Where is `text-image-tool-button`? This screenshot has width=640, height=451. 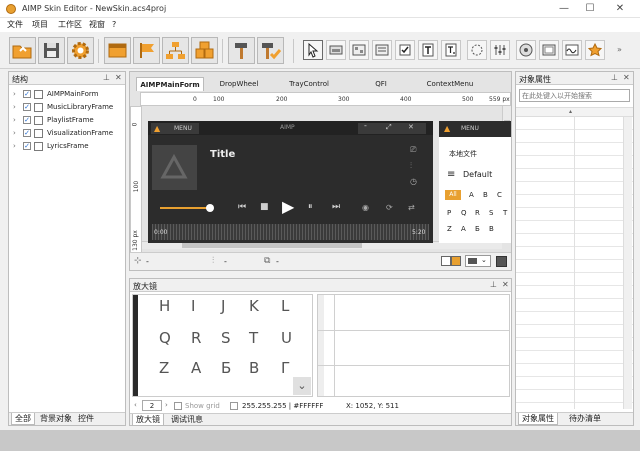 text-image-tool-button is located at coordinates (382, 50).